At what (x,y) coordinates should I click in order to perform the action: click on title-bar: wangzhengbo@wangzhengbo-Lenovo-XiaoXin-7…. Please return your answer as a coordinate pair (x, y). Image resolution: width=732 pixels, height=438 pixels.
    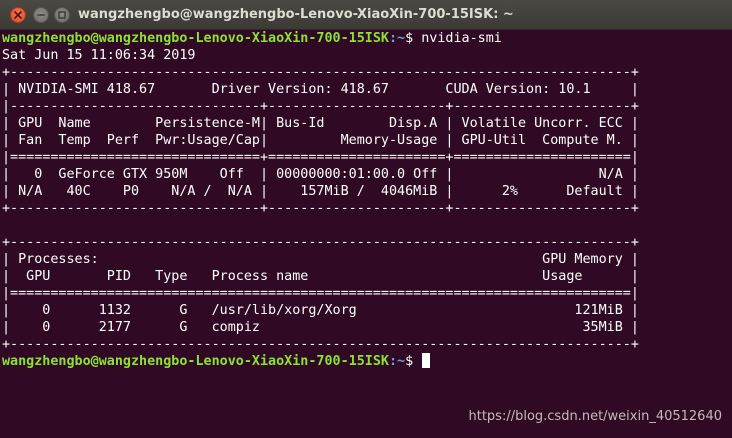
    Looking at the image, I should click on (366, 15).